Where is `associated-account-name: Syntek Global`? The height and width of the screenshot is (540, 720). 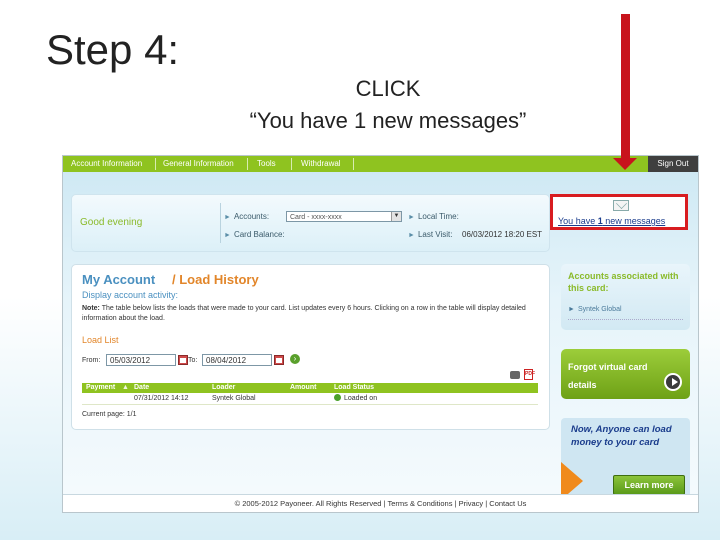 associated-account-name: Syntek Global is located at coordinates (599, 309).